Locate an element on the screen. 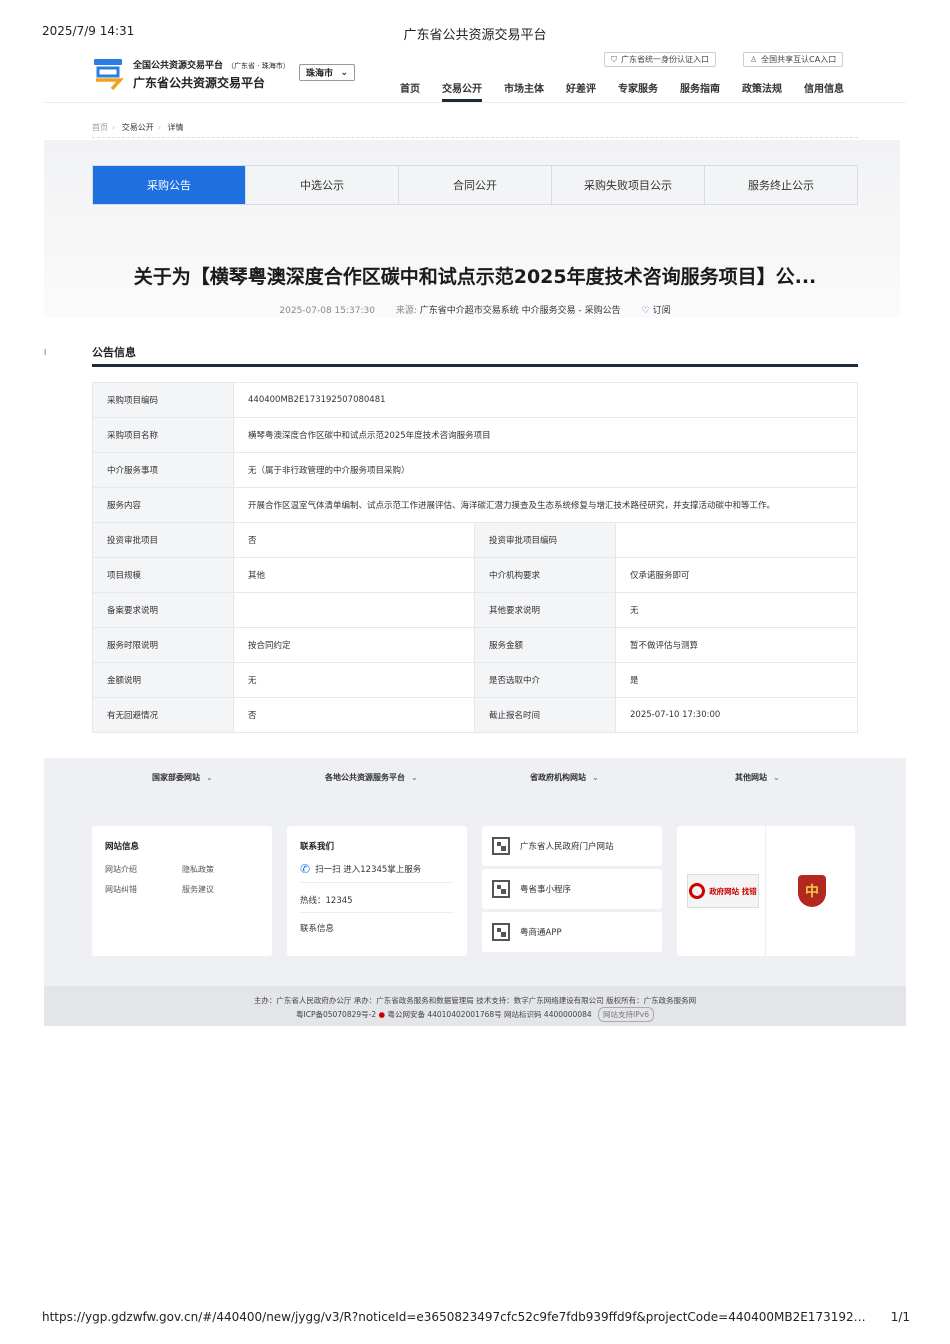 The width and height of the screenshot is (950, 1344). table-row: 项目规模 其他 中介机构要求 仅承诺服务即可 is located at coordinates (475, 575).